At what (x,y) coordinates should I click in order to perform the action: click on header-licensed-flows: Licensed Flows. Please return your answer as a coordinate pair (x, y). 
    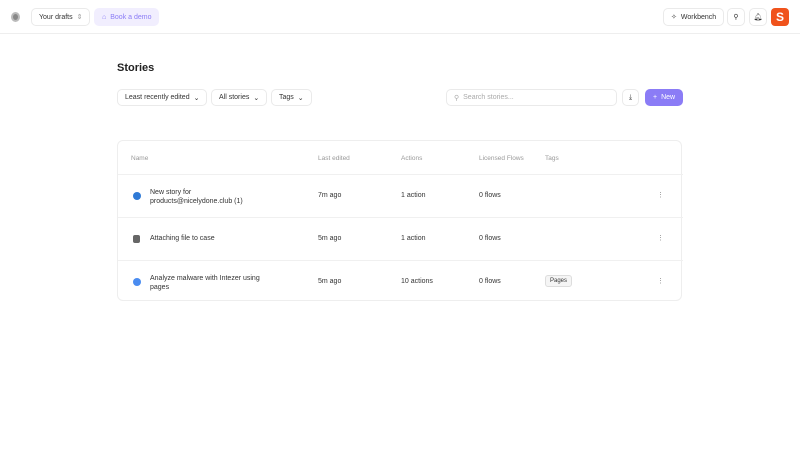
    Looking at the image, I should click on (501, 158).